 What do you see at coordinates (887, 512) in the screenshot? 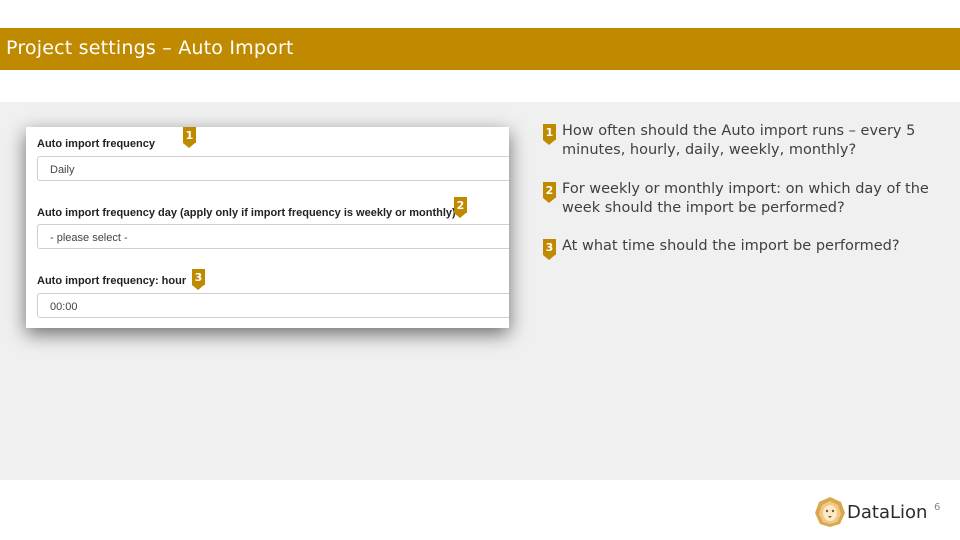
I see `logo-text: DataLion` at bounding box center [887, 512].